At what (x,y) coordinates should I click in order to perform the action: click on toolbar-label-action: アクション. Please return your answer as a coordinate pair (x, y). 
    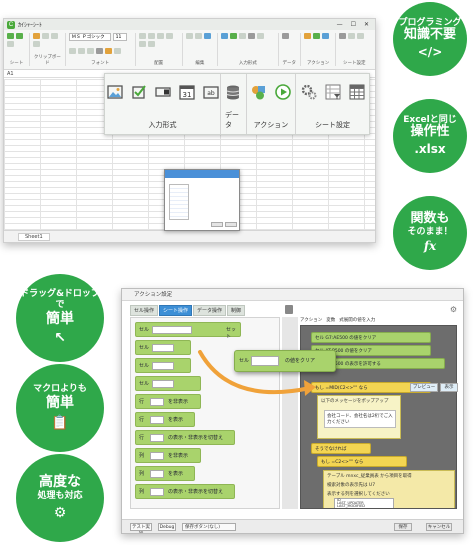
    Looking at the image, I should click on (271, 125).